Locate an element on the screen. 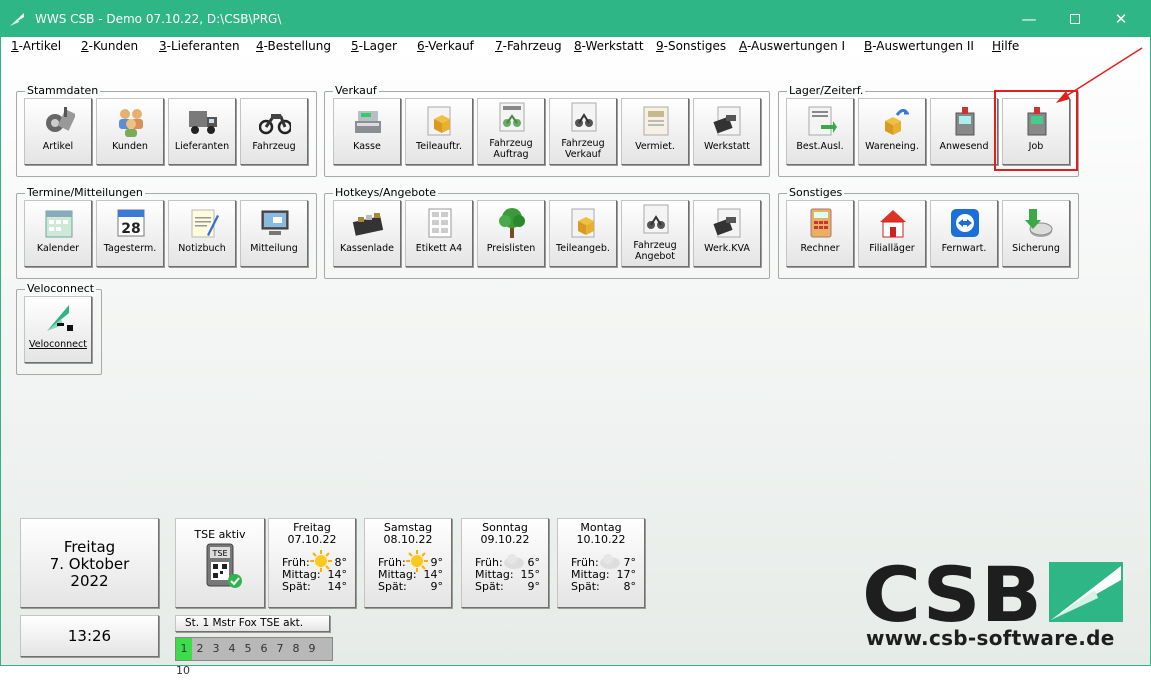 This screenshot has height=682, width=1151. tree-icon is located at coordinates (512, 223).